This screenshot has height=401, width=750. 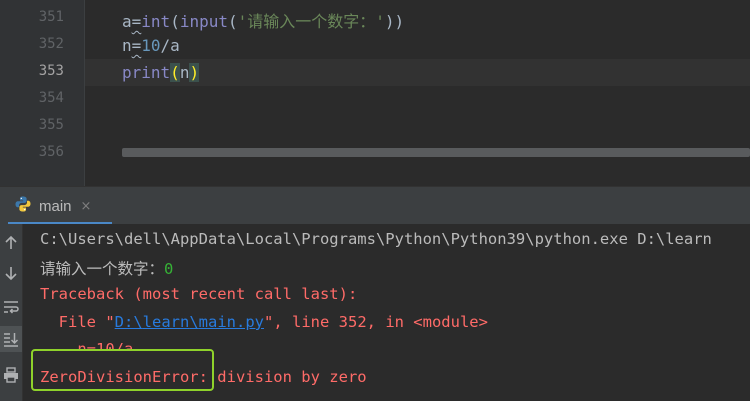 I want to click on code-line-352: n=10/a, so click(x=151, y=45).